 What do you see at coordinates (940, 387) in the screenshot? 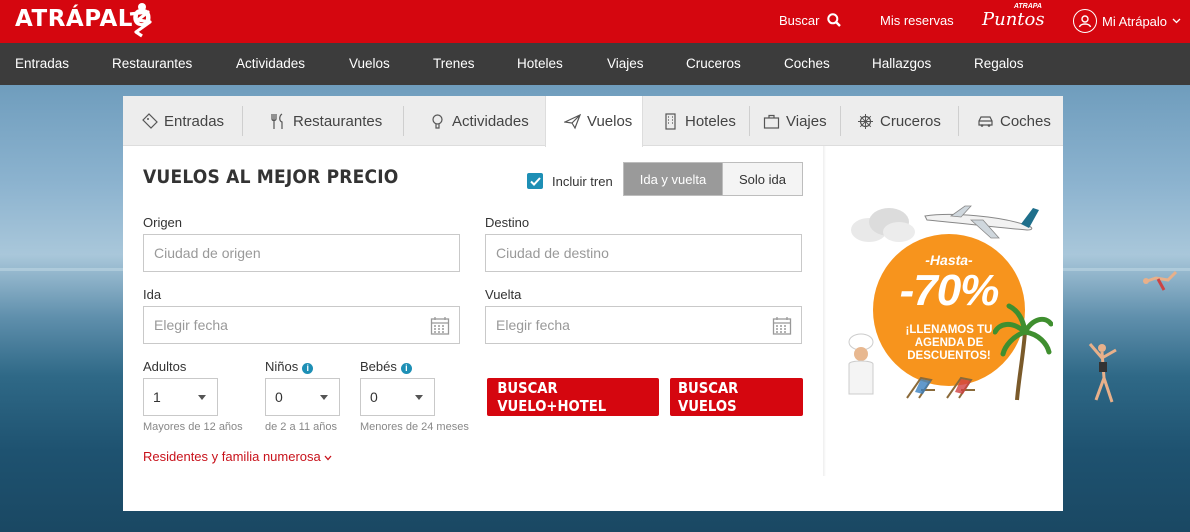
I see `beach-chairs-illustration` at bounding box center [940, 387].